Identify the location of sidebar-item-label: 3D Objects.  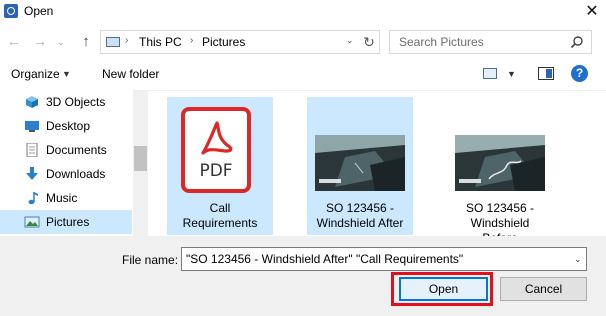
(76, 102).